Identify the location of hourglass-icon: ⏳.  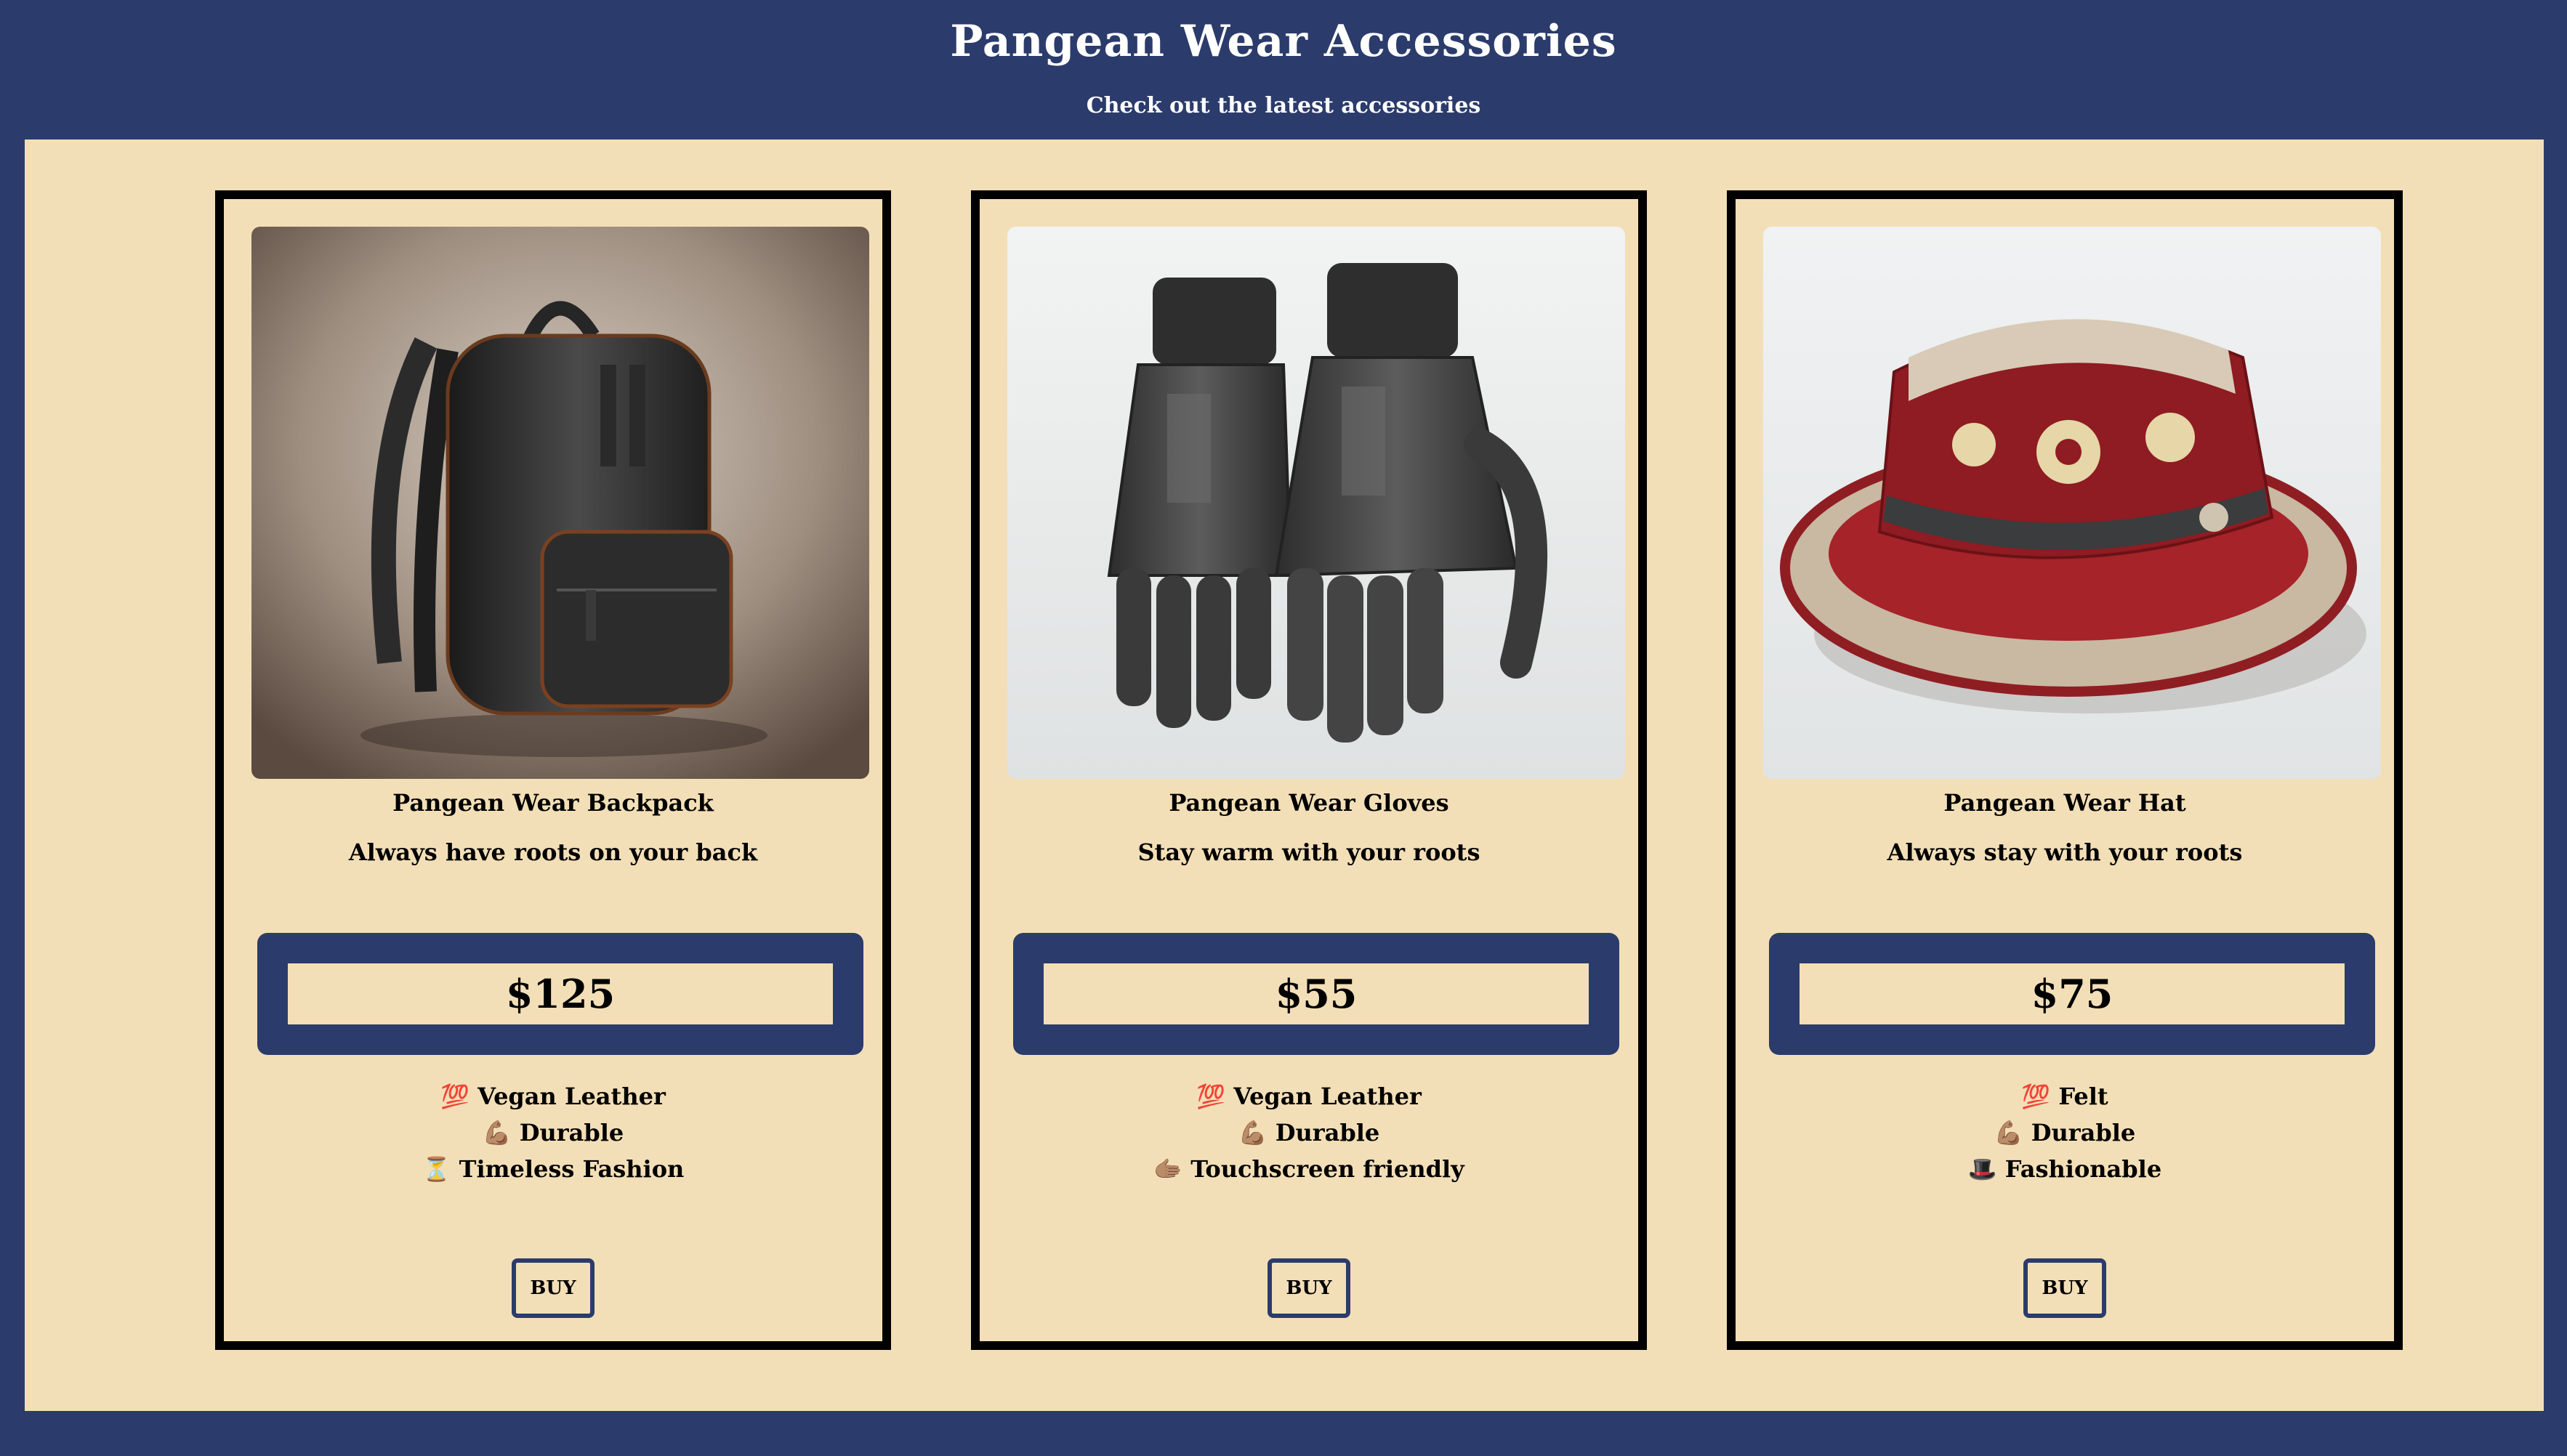
(436, 1169).